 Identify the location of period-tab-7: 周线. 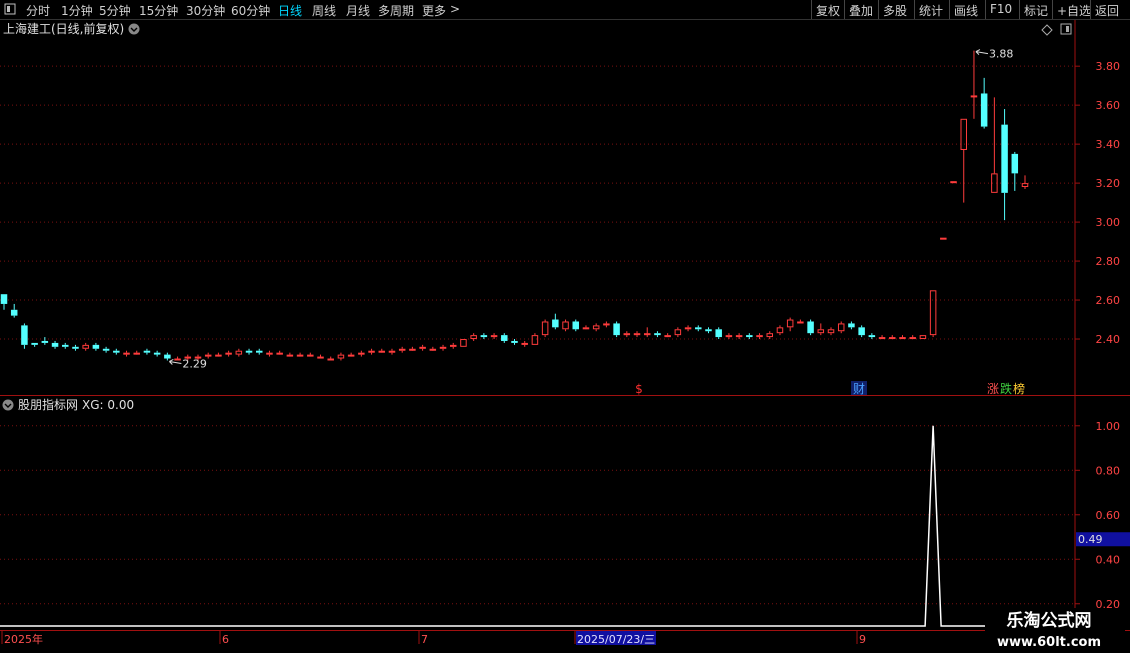
(324, 10).